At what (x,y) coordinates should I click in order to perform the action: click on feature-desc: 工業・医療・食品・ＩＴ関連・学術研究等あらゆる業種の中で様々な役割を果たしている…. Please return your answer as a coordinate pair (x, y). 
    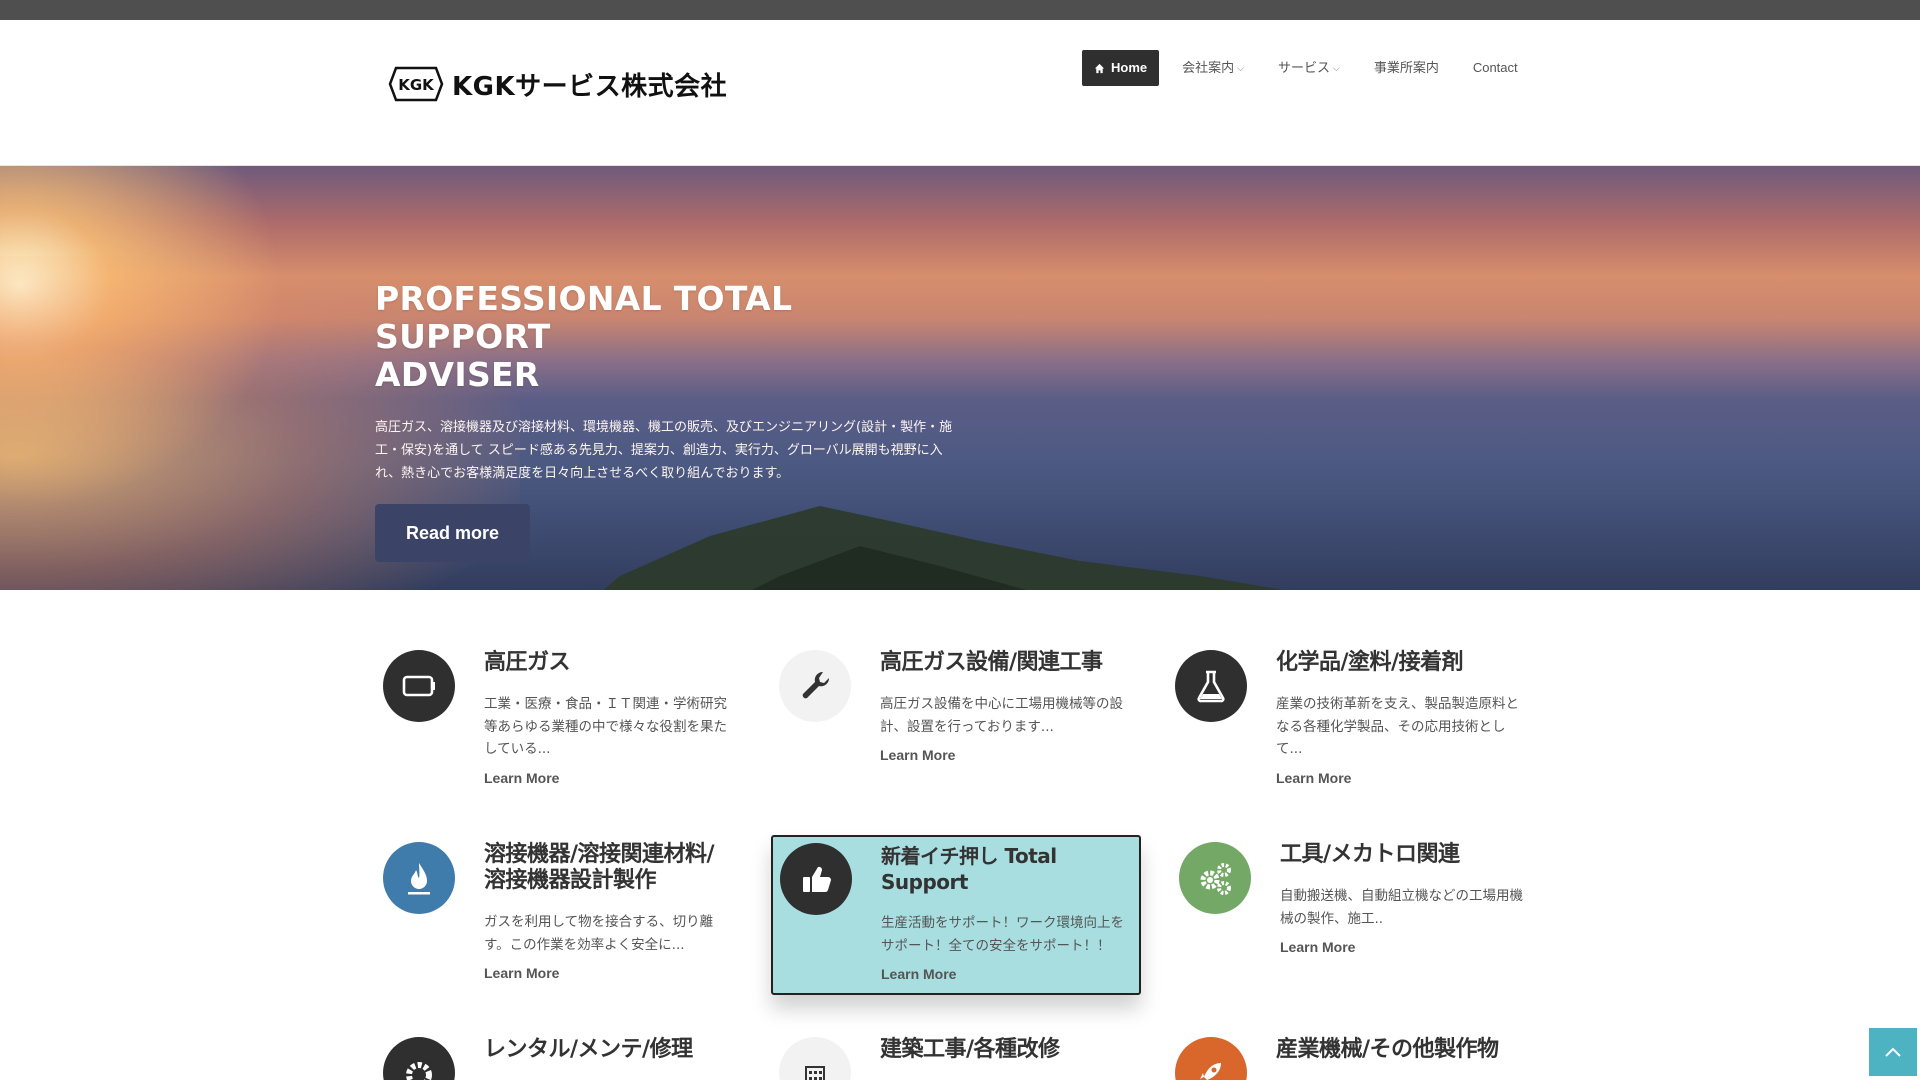
    Looking at the image, I should click on (605, 726).